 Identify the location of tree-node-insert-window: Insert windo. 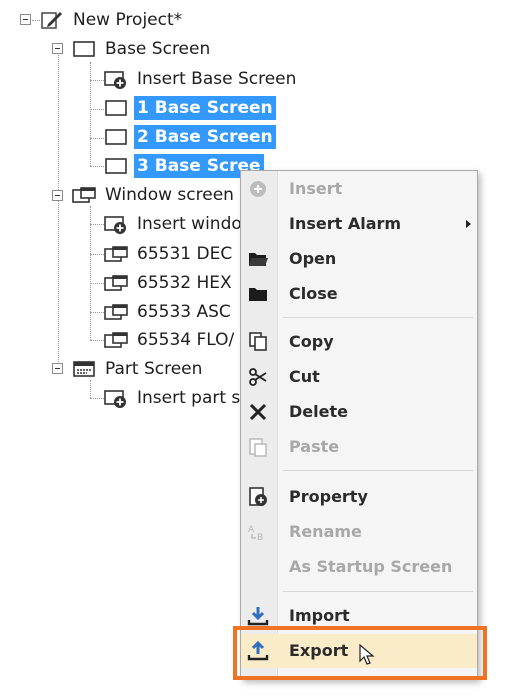
(174, 224).